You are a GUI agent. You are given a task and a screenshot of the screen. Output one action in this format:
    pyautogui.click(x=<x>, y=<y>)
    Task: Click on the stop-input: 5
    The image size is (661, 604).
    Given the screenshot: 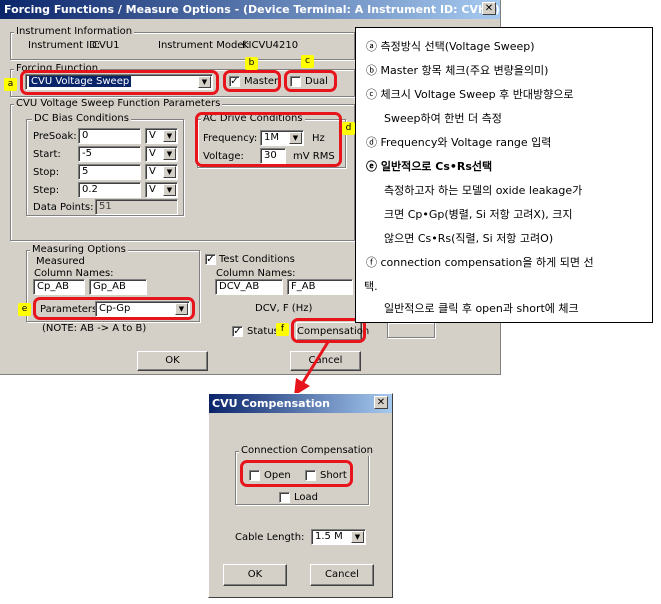 What is the action you would take?
    pyautogui.click(x=109, y=172)
    